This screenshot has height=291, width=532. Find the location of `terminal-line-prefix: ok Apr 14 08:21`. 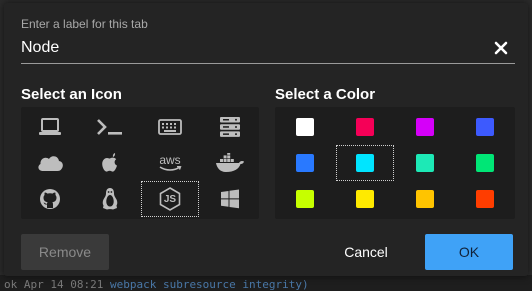

terminal-line-prefix: ok Apr 14 08:21 is located at coordinates (57, 284).